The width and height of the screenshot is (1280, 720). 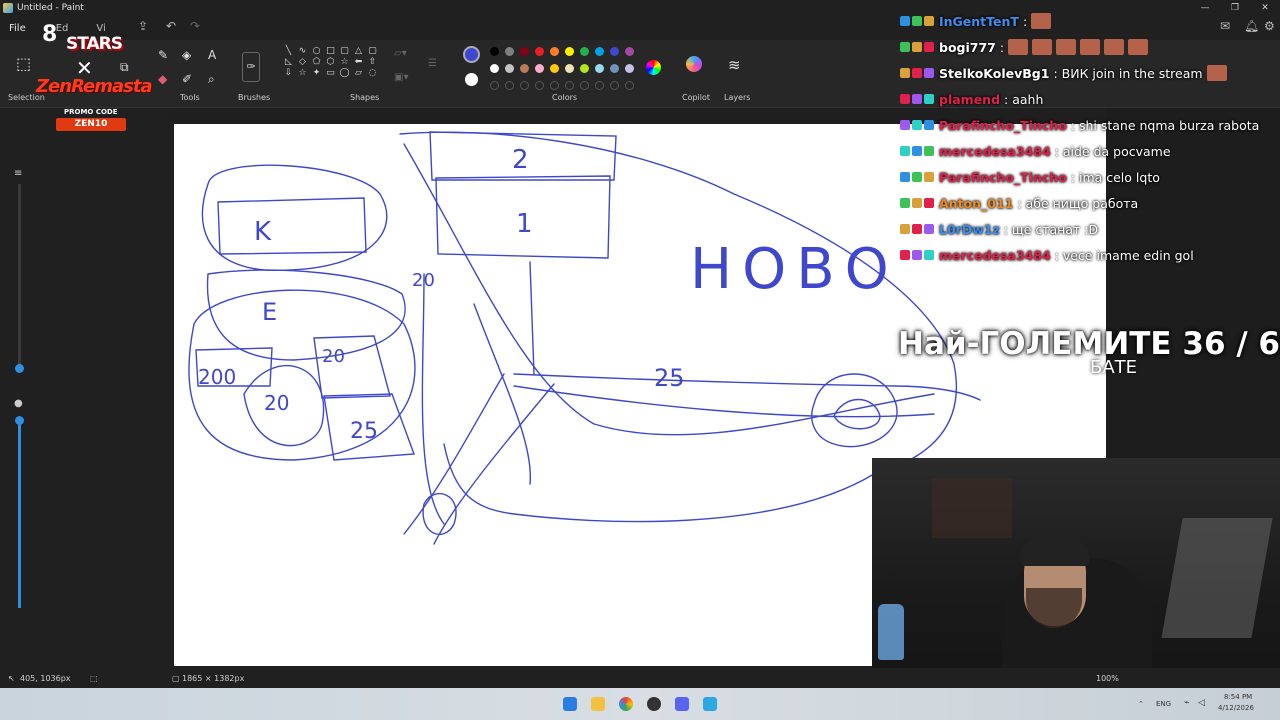 I want to click on fill-icon: ◈, so click(x=186, y=55).